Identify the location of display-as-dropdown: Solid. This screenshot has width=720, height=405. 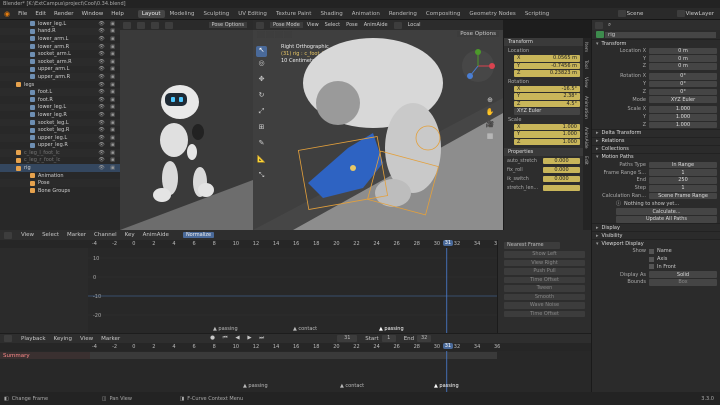
(683, 274).